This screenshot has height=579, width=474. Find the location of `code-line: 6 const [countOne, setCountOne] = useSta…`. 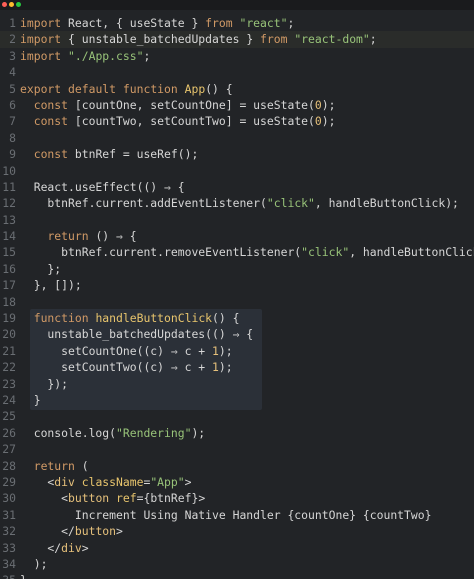

code-line: 6 const [countOne, setCountOne] = useSta… is located at coordinates (237, 105).